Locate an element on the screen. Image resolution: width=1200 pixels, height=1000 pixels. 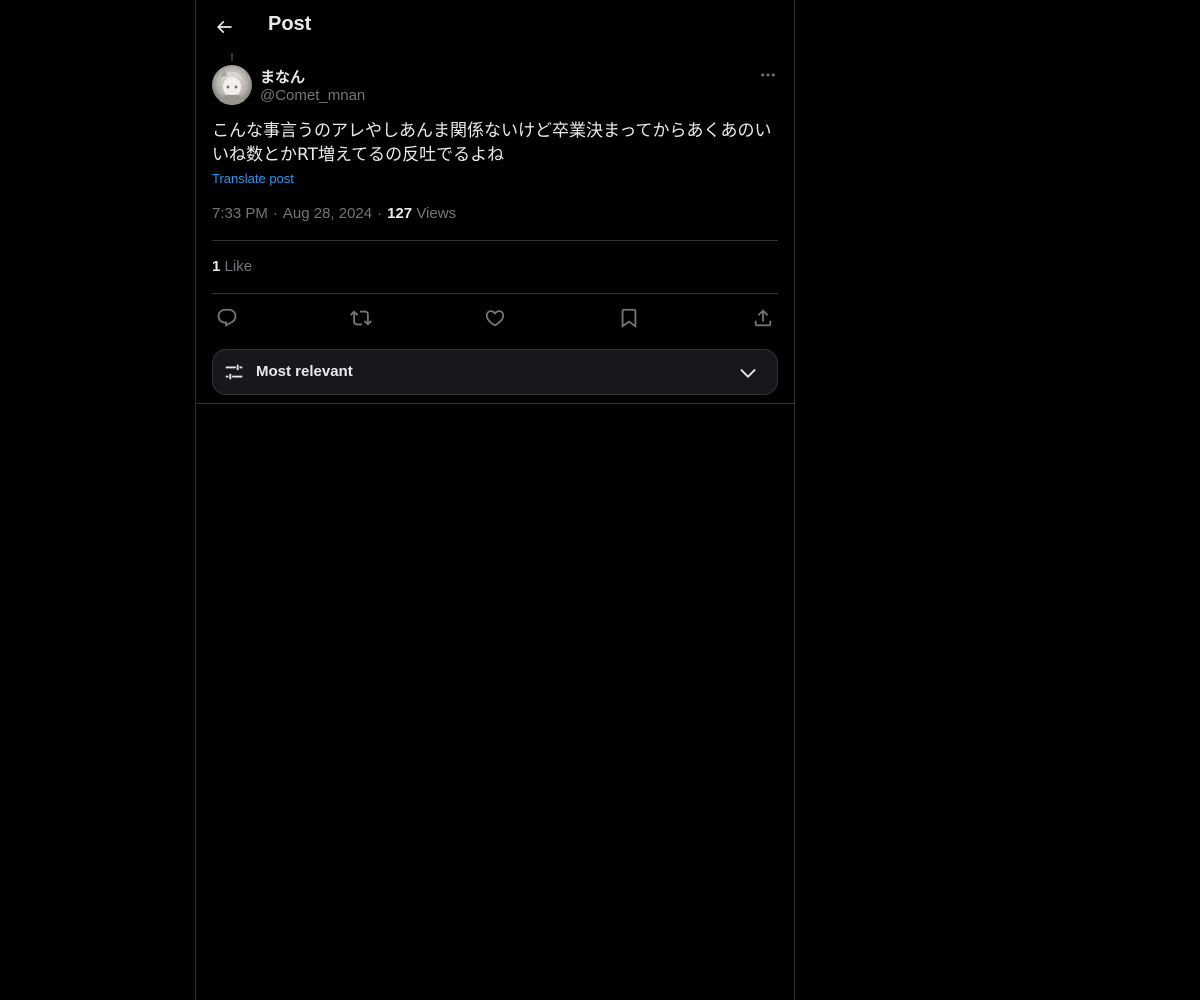
sort-label: Most relevant is located at coordinates (304, 371).